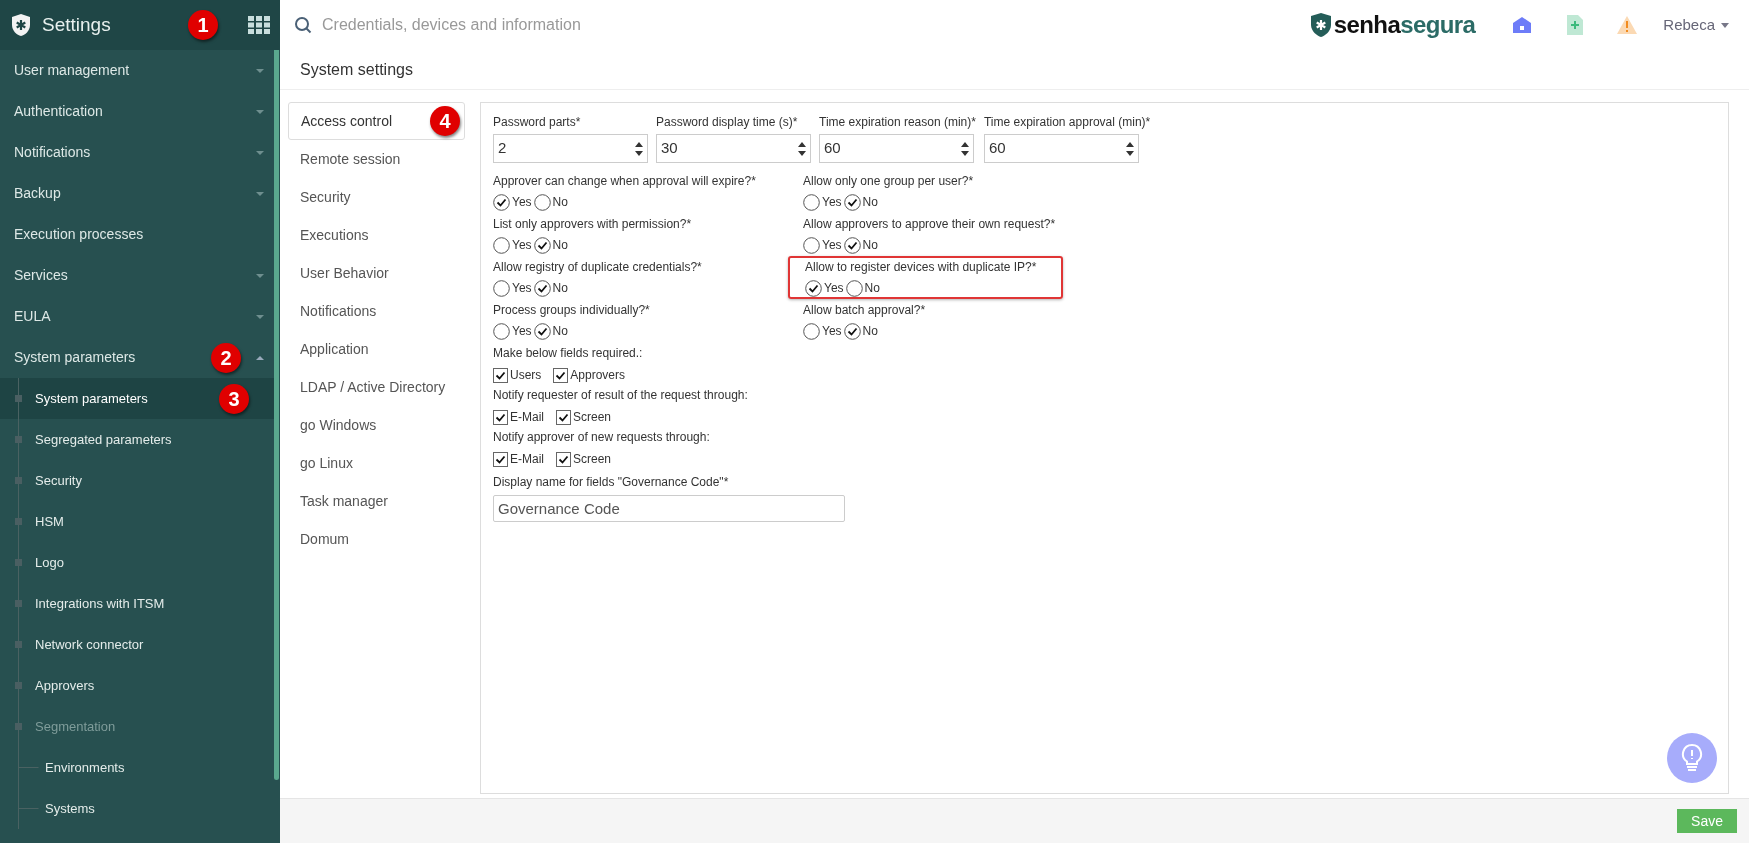 The width and height of the screenshot is (1749, 843). Describe the element at coordinates (1696, 25) in the screenshot. I see `user-menu: Rebeca` at that location.